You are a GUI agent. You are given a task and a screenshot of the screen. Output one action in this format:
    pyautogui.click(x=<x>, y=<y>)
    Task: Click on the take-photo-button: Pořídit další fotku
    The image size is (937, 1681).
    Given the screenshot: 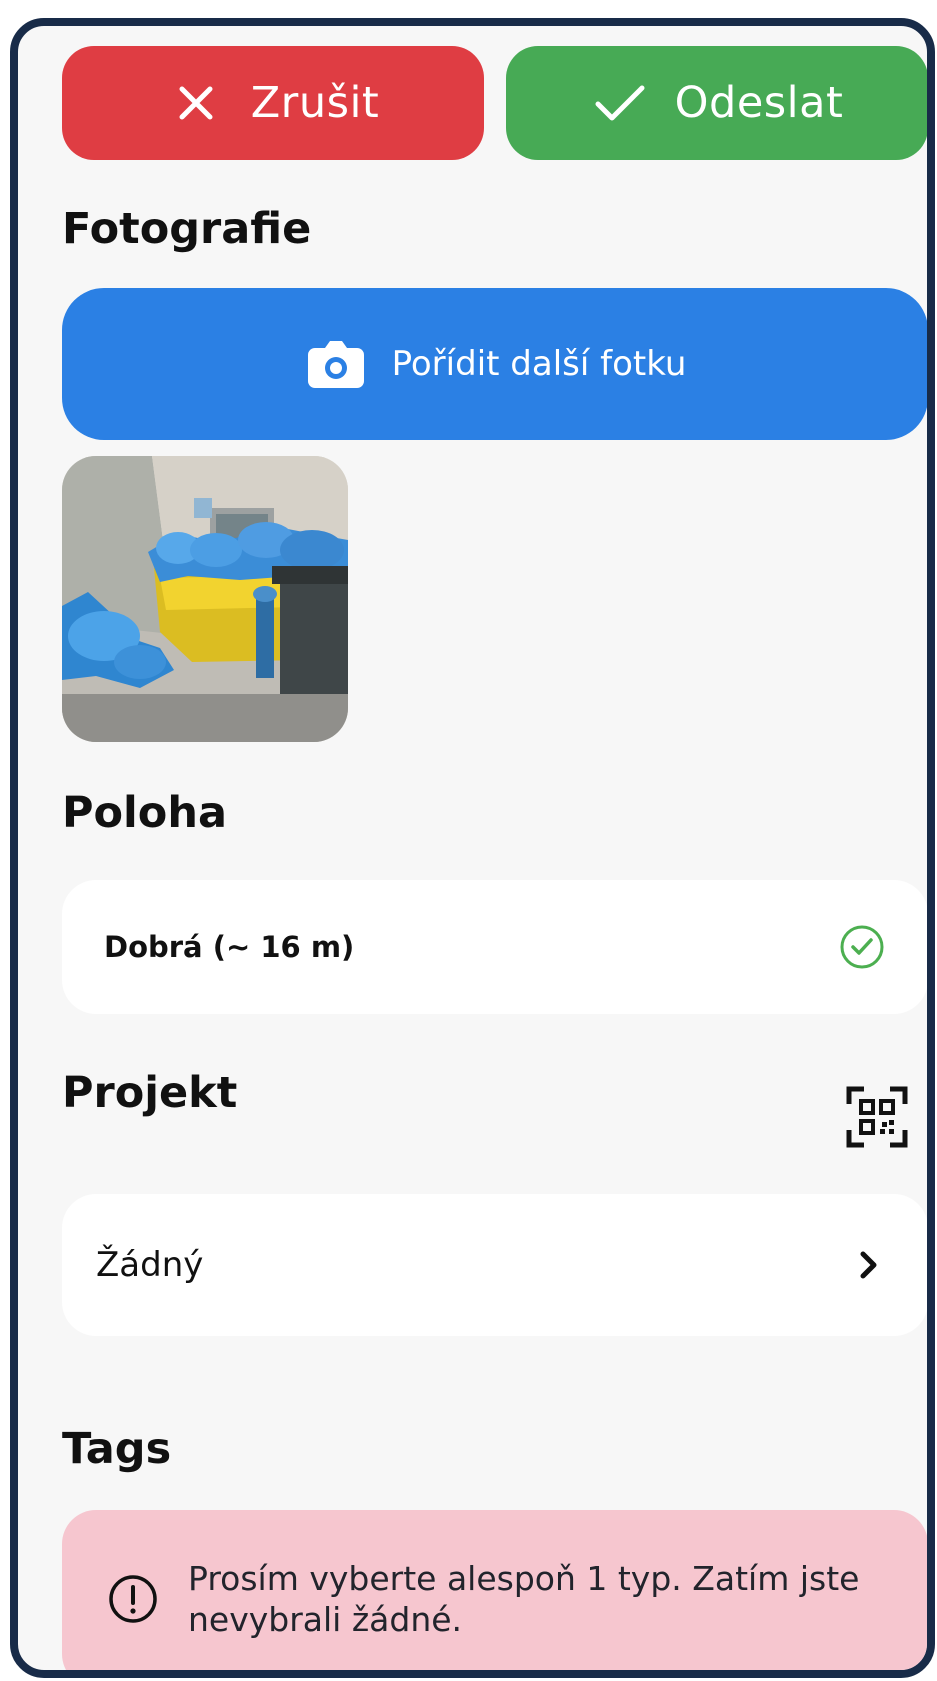 What is the action you would take?
    pyautogui.click(x=494, y=364)
    